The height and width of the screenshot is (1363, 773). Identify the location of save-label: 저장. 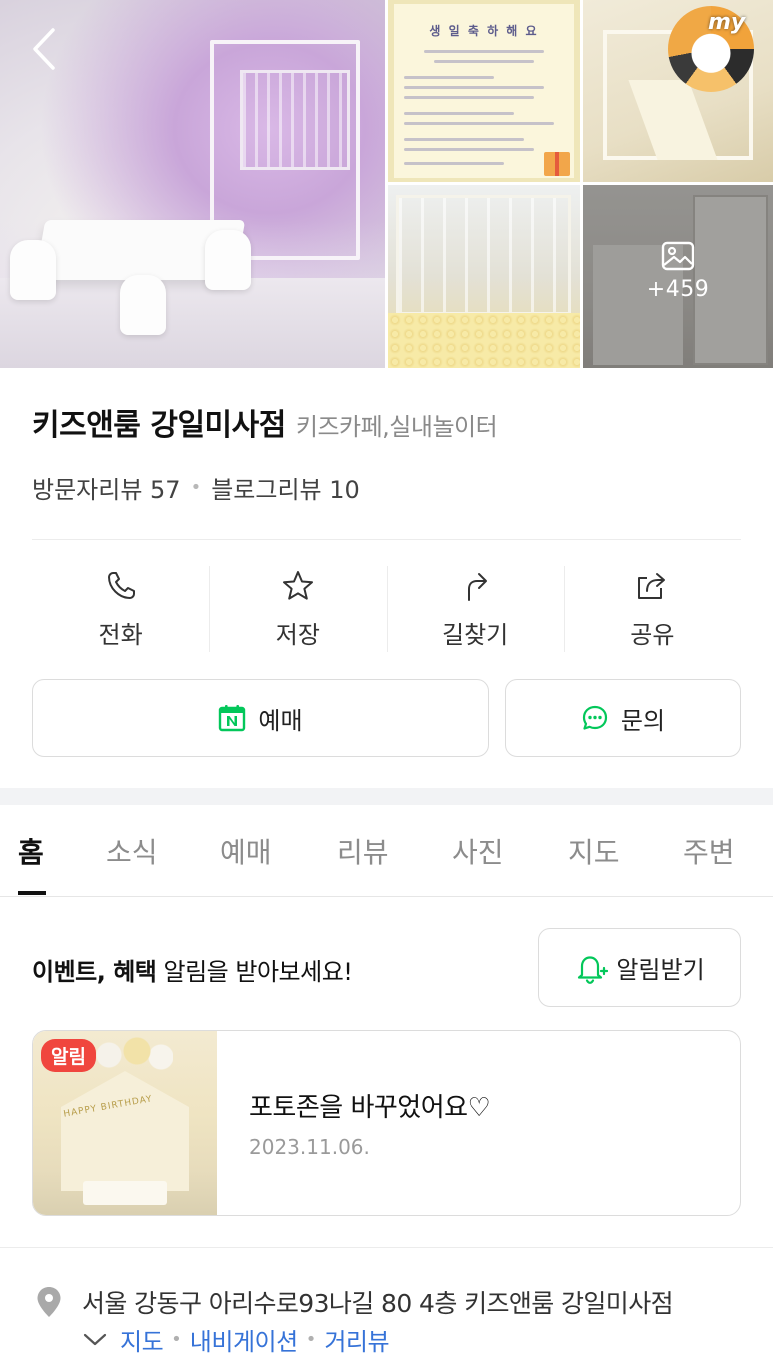
(297, 634).